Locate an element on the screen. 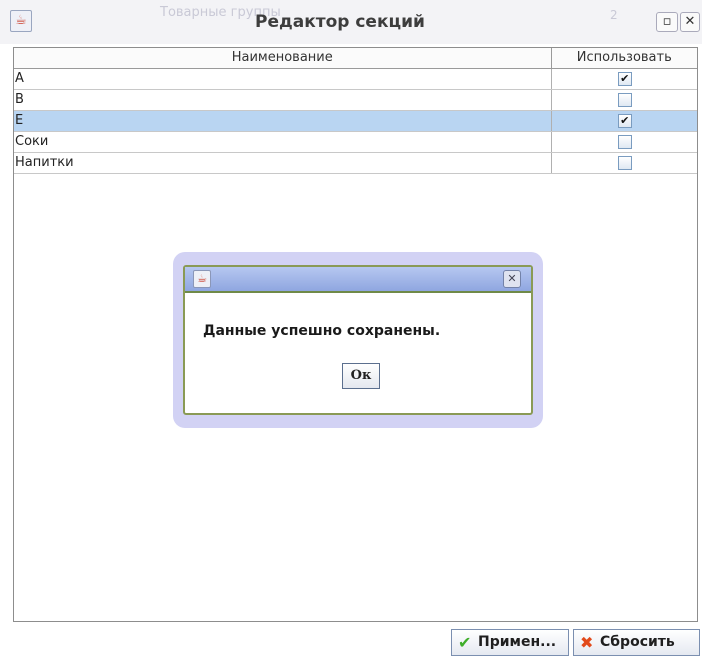 This screenshot has width=702, height=656. table-header-row: Наименование Использовать is located at coordinates (355, 58).